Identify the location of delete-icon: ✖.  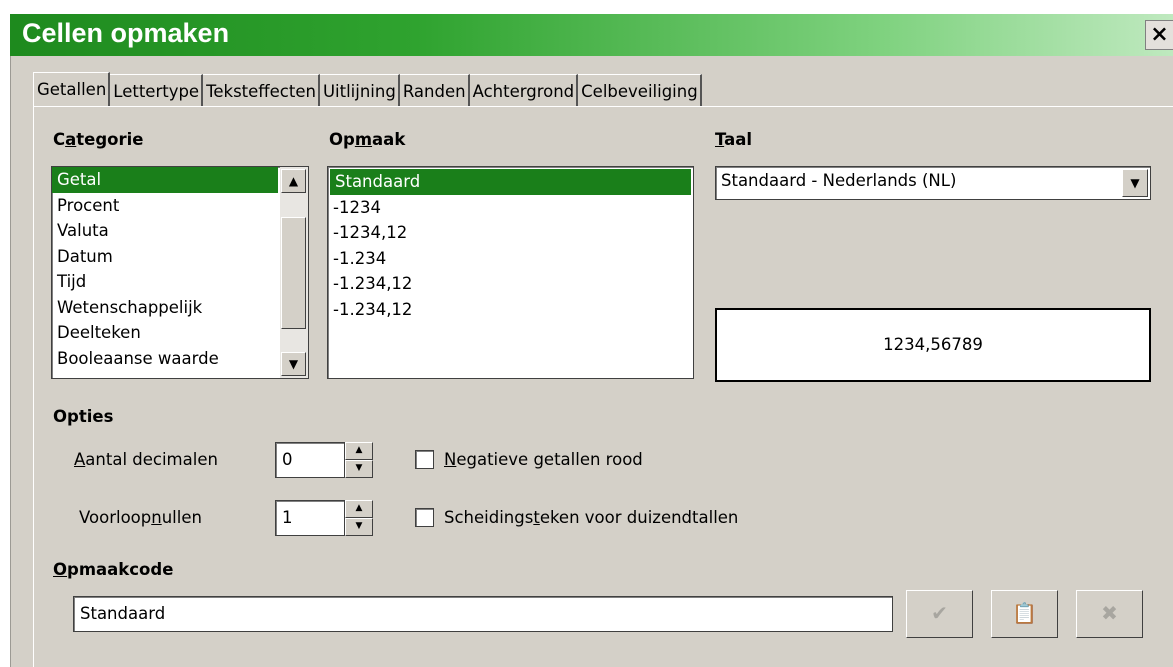
(1109, 613).